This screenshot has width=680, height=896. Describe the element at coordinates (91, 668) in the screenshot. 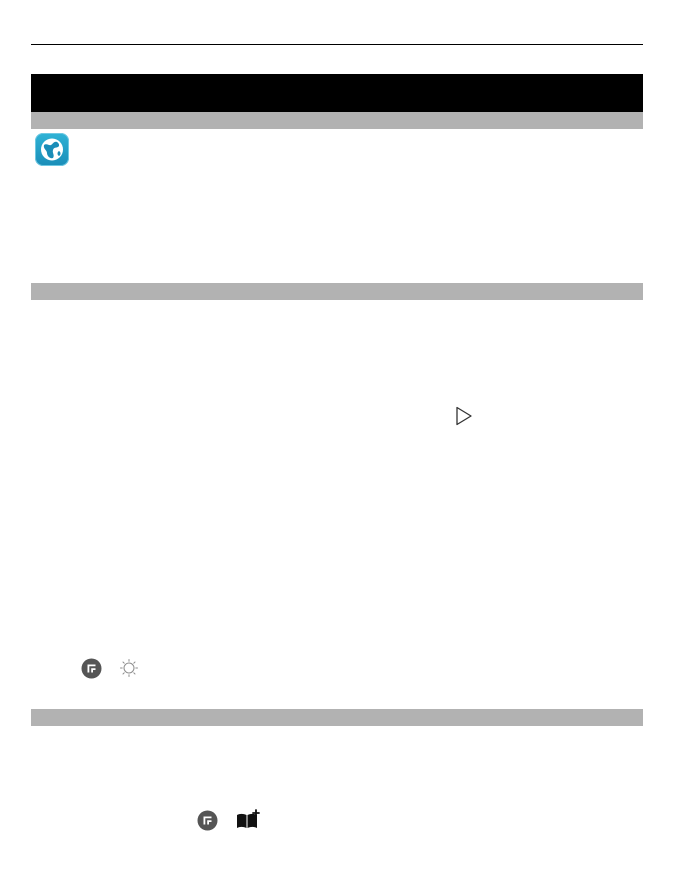

I see `options-menu-icon` at that location.